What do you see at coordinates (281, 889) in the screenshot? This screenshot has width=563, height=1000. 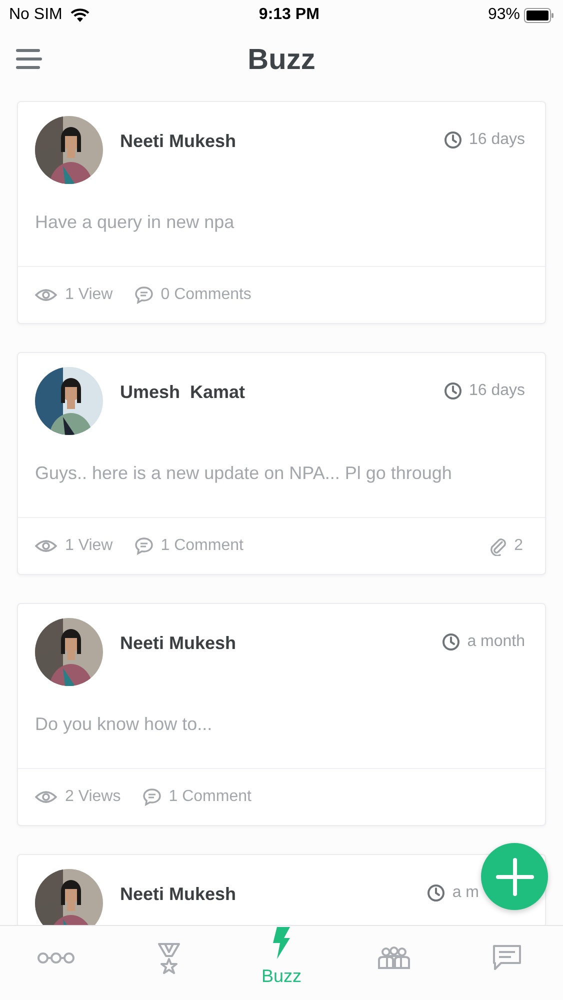 I see `post-card: Neeti Mukesh a m` at bounding box center [281, 889].